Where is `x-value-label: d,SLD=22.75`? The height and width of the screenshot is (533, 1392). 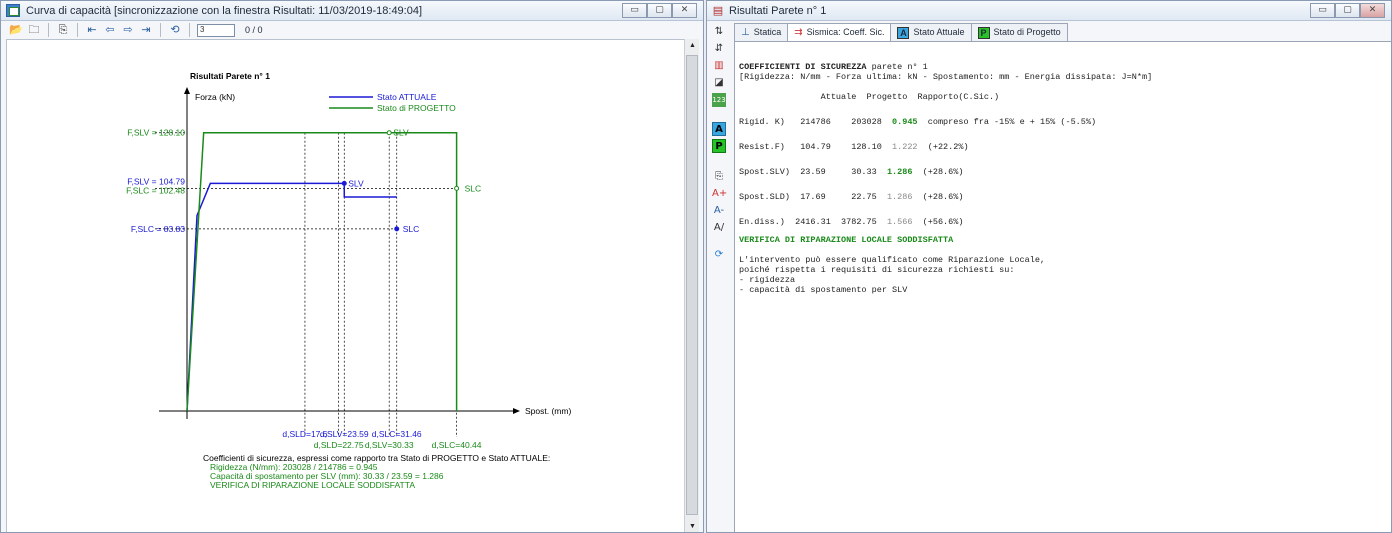
x-value-label: d,SLD=22.75 is located at coordinates (339, 445).